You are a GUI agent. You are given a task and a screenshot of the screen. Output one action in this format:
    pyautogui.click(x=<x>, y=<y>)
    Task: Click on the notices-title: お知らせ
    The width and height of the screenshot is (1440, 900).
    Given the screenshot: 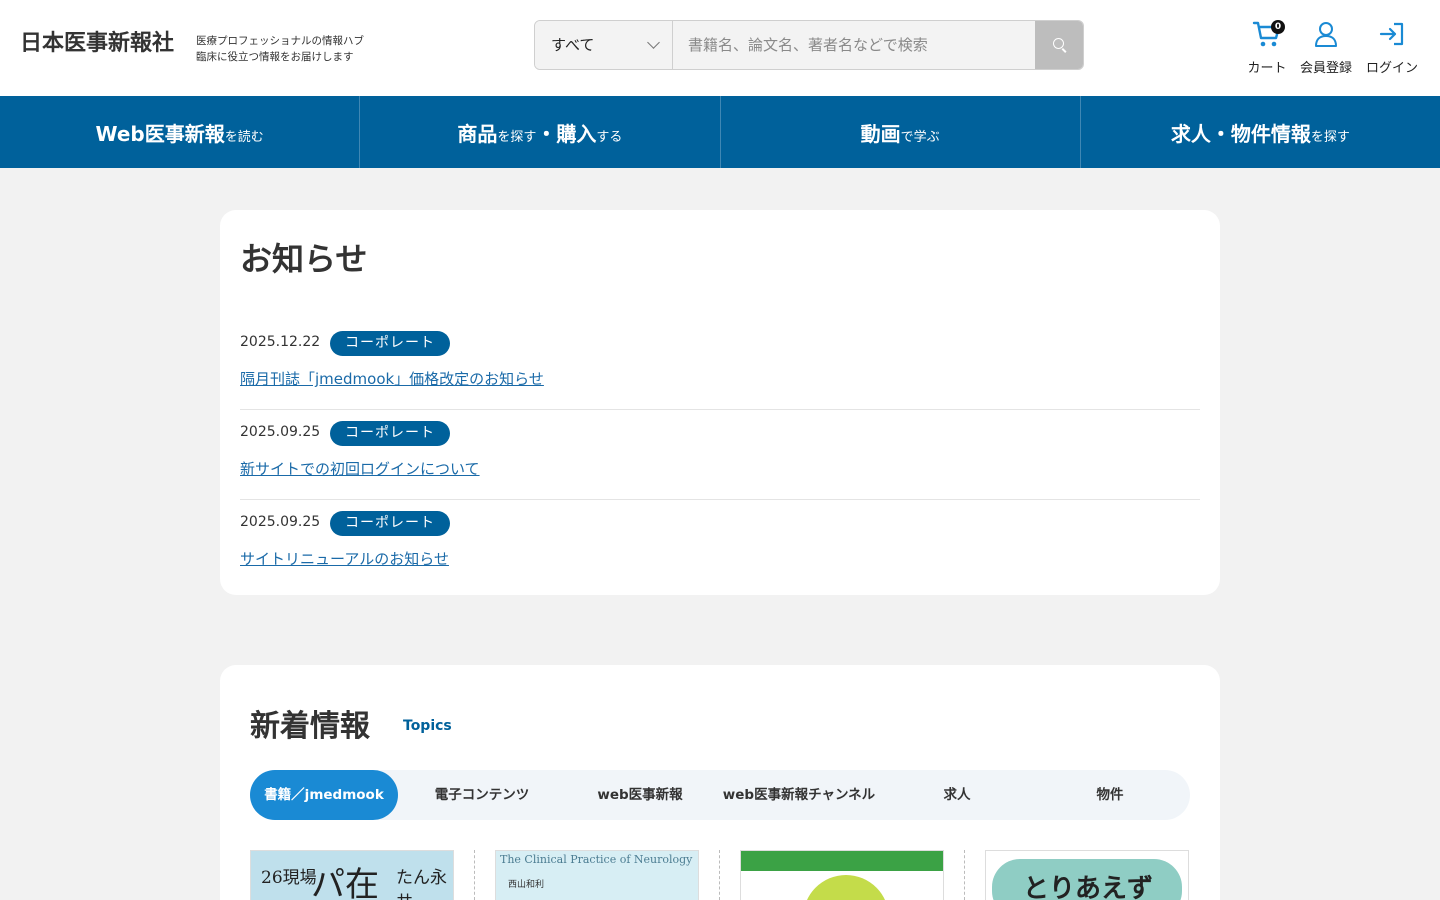 What is the action you would take?
    pyautogui.click(x=304, y=259)
    